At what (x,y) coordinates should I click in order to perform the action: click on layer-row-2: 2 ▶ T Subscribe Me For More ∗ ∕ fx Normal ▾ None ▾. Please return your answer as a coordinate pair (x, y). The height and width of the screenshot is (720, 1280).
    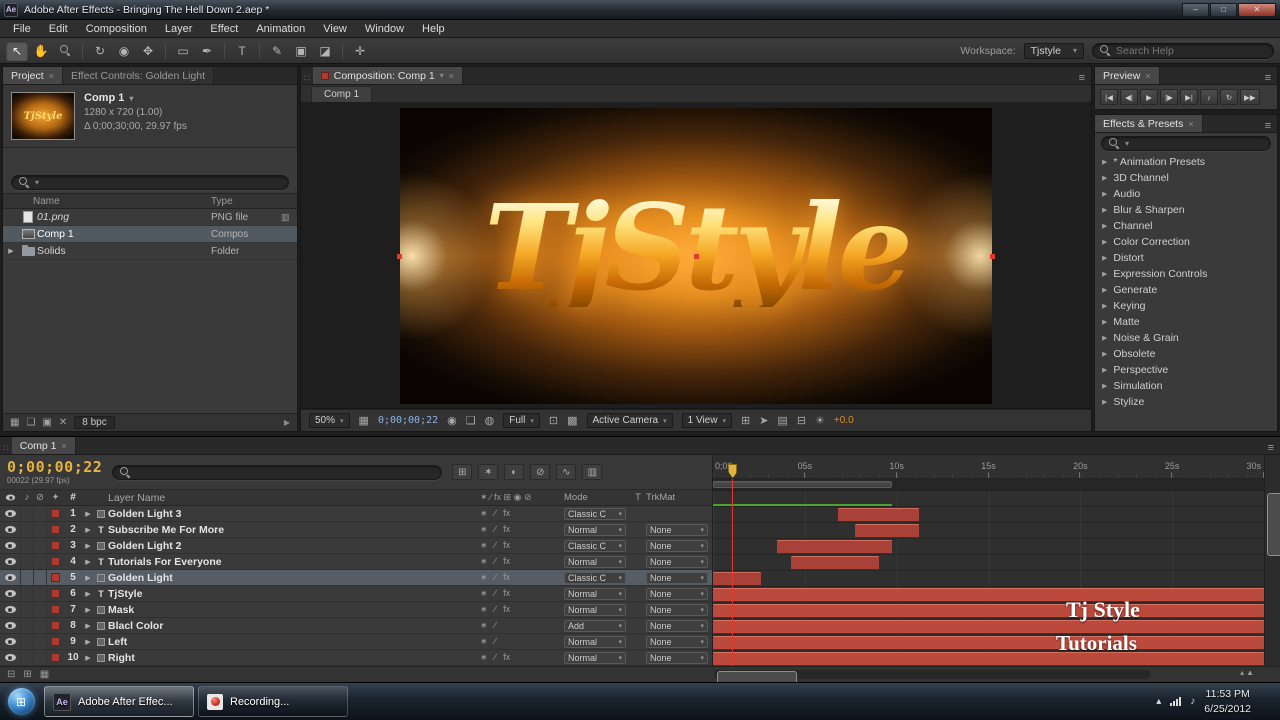
    Looking at the image, I should click on (356, 530).